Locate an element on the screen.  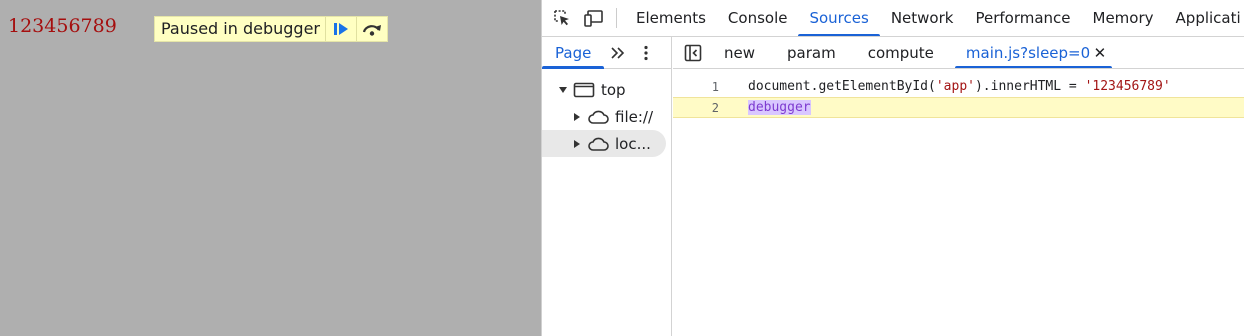
inspect-icon is located at coordinates (561, 18).